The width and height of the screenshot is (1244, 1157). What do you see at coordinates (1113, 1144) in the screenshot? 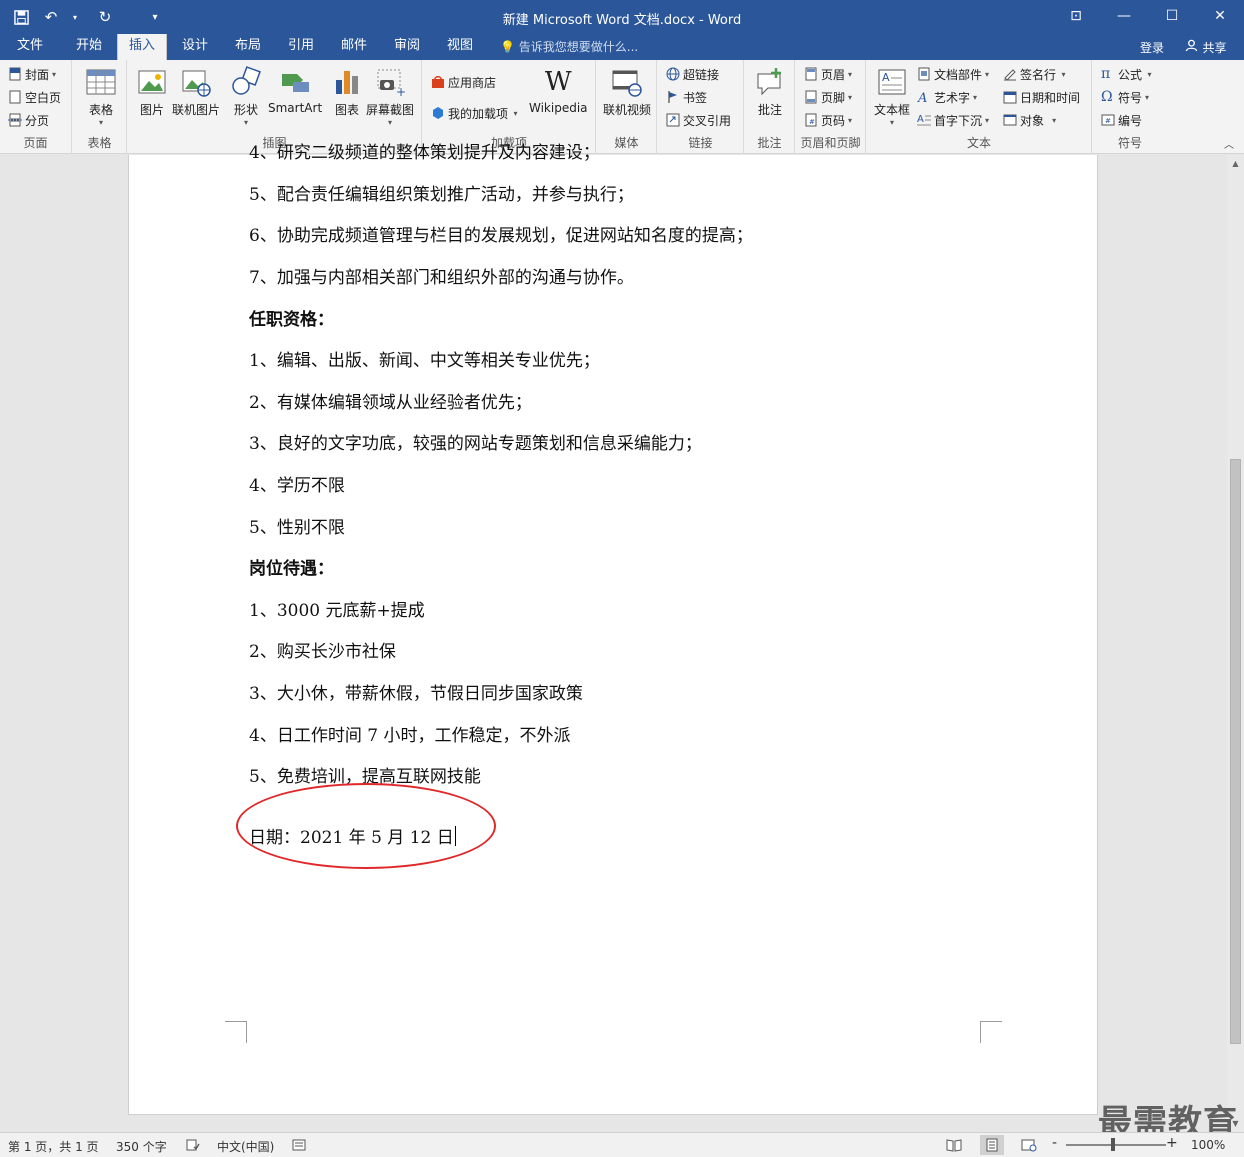
I see `zoom-slider-thumb` at bounding box center [1113, 1144].